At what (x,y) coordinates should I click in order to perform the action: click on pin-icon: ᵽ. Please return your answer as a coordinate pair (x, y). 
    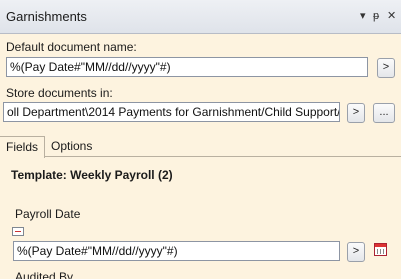
    Looking at the image, I should click on (376, 16).